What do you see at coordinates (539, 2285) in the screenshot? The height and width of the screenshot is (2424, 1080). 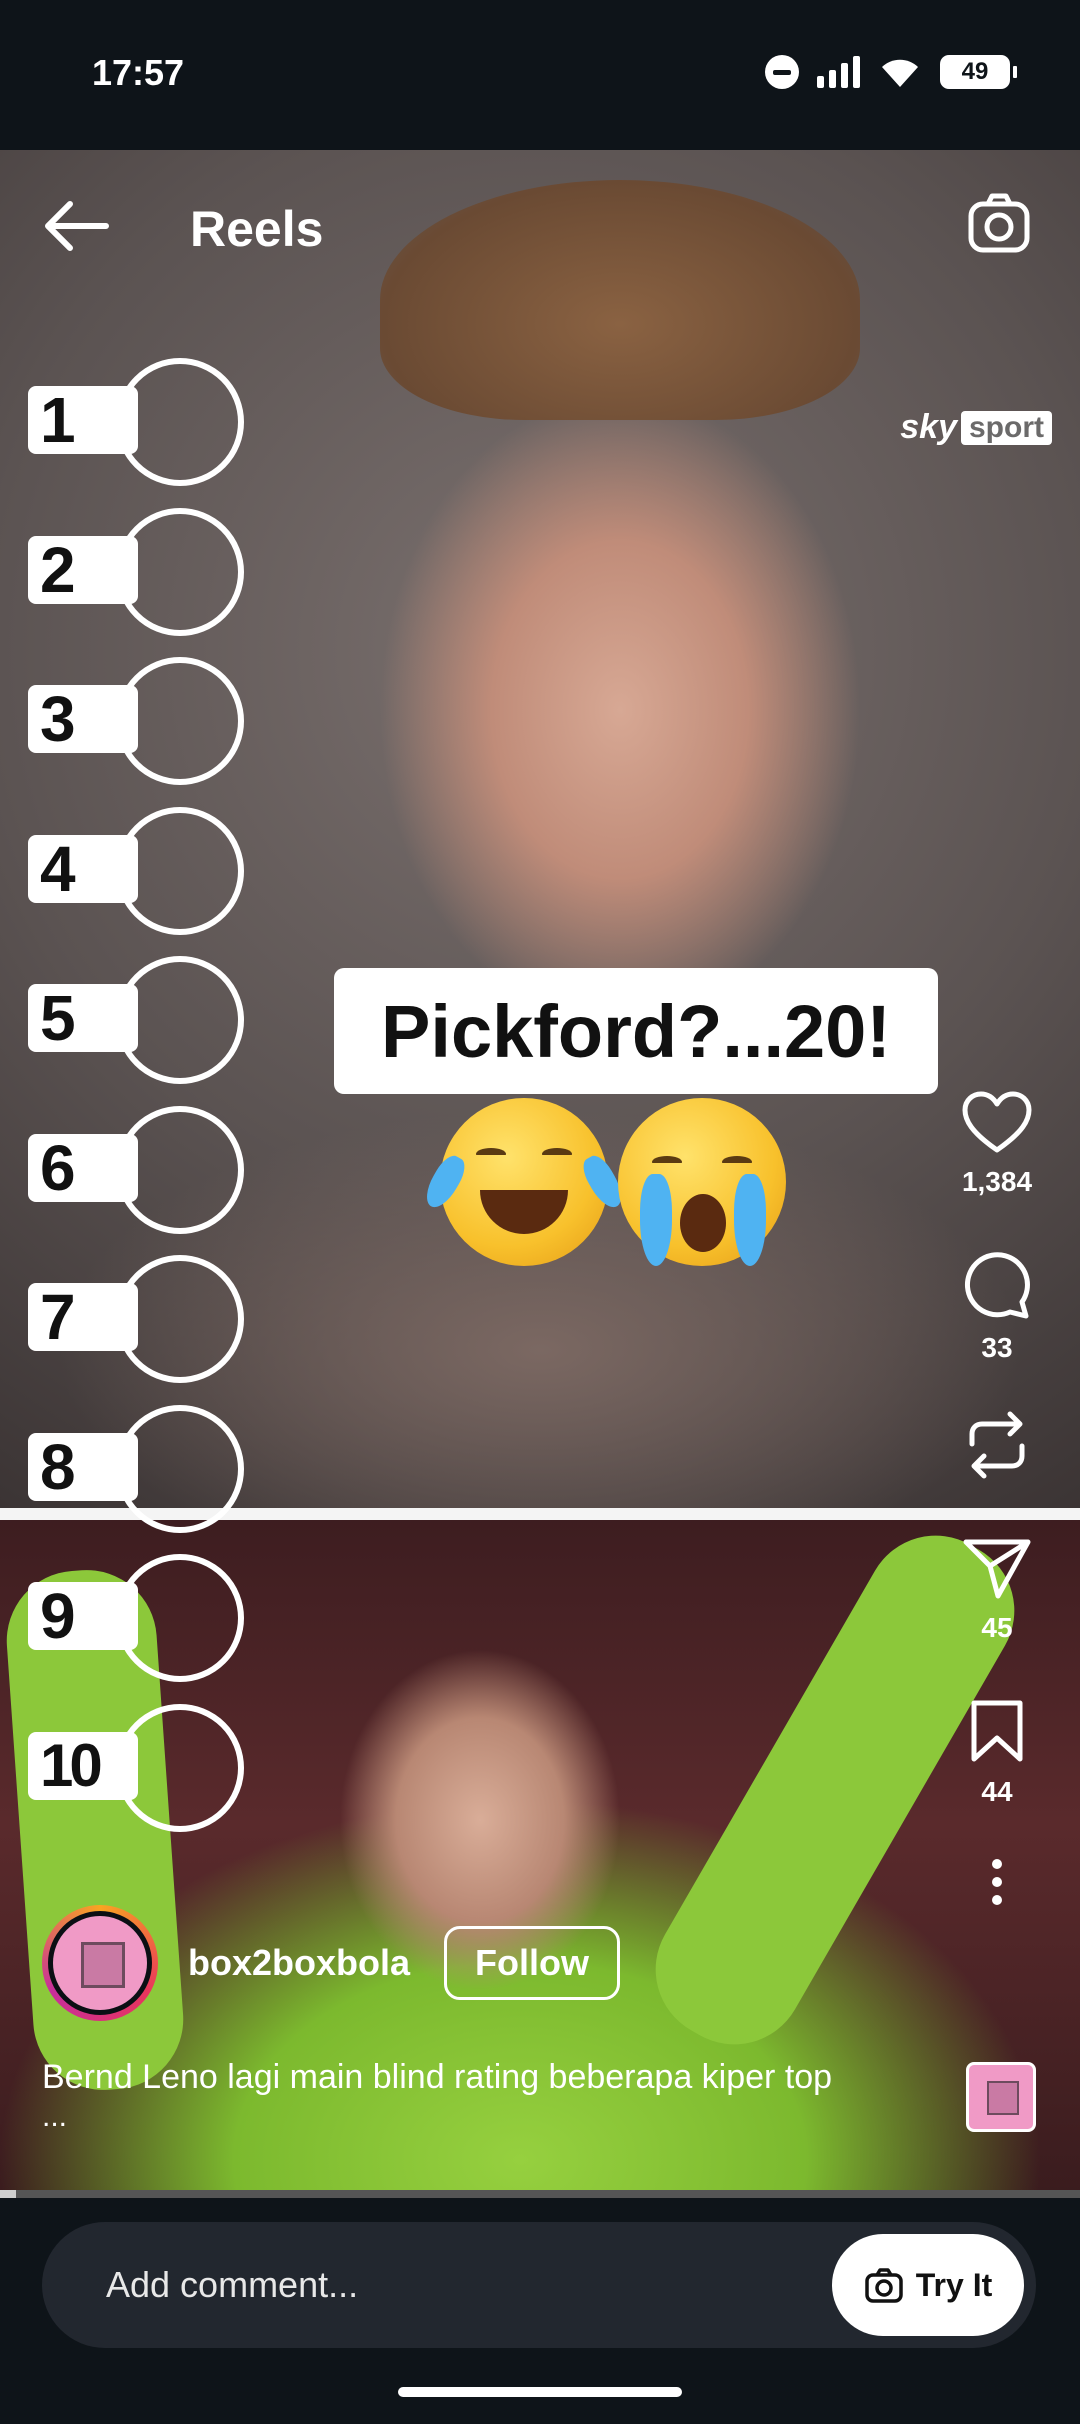 I see `comment-pill: Add comment... Try It` at bounding box center [539, 2285].